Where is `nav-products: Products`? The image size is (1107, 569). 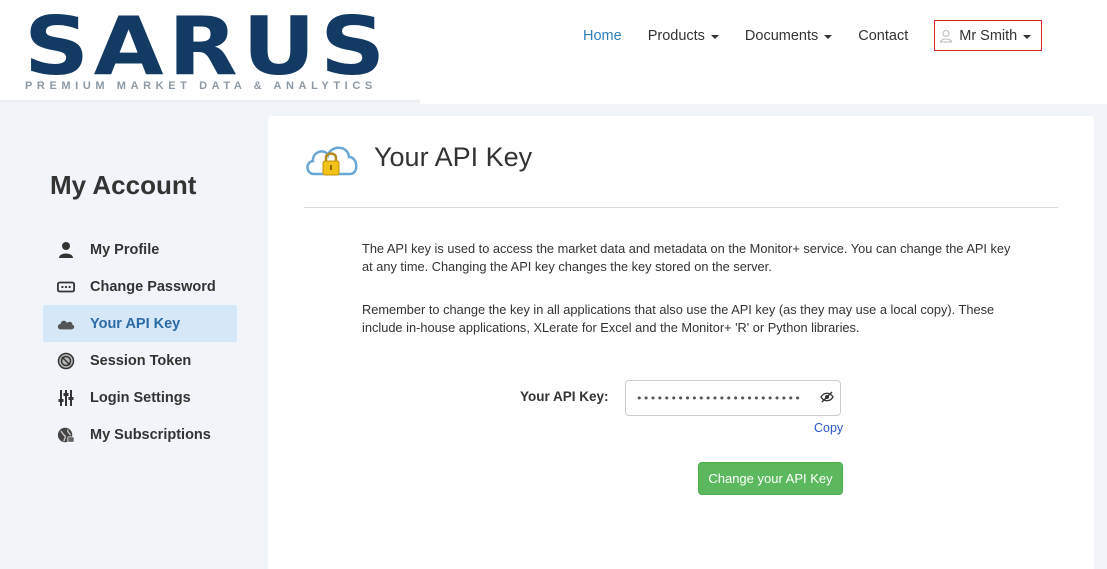 nav-products: Products is located at coordinates (683, 36).